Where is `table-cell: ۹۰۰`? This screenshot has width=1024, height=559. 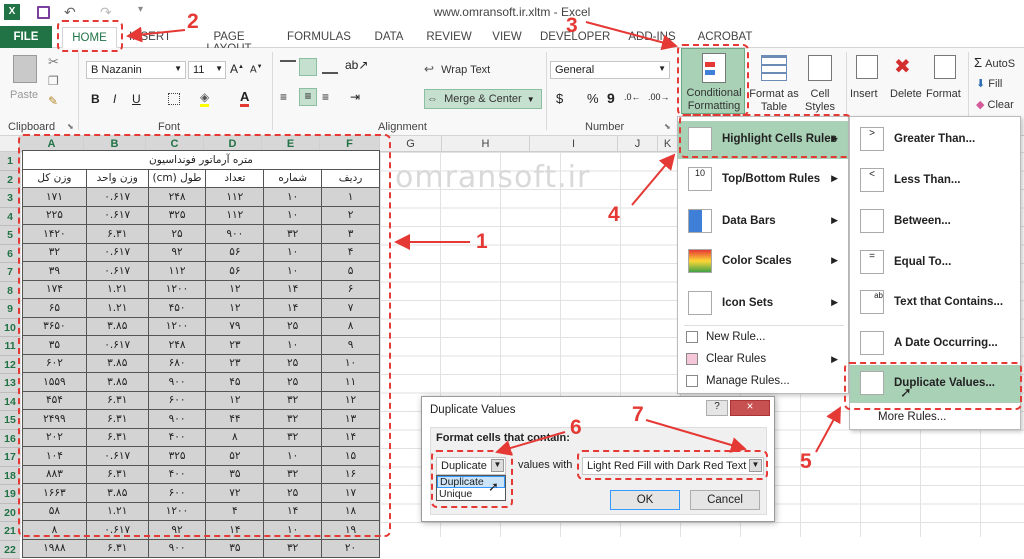
table-cell: ۹۰۰ is located at coordinates (177, 548).